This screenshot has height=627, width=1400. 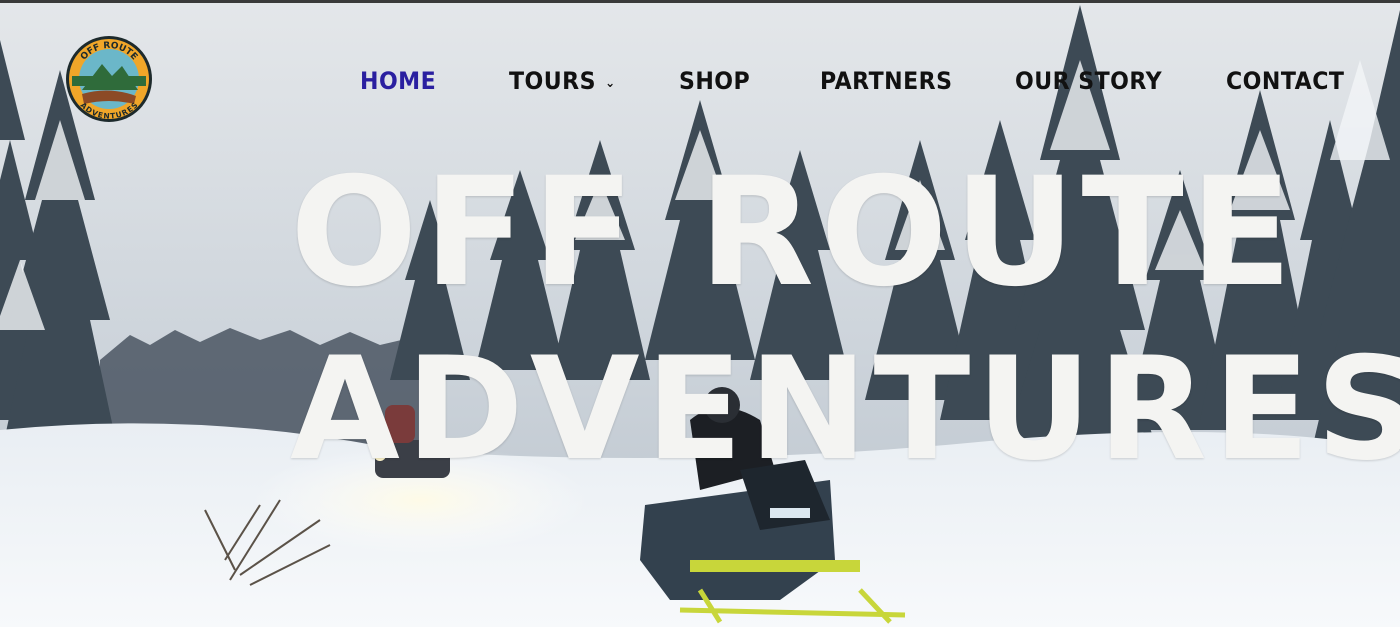 I want to click on nav-item-home: HOME, so click(x=398, y=81).